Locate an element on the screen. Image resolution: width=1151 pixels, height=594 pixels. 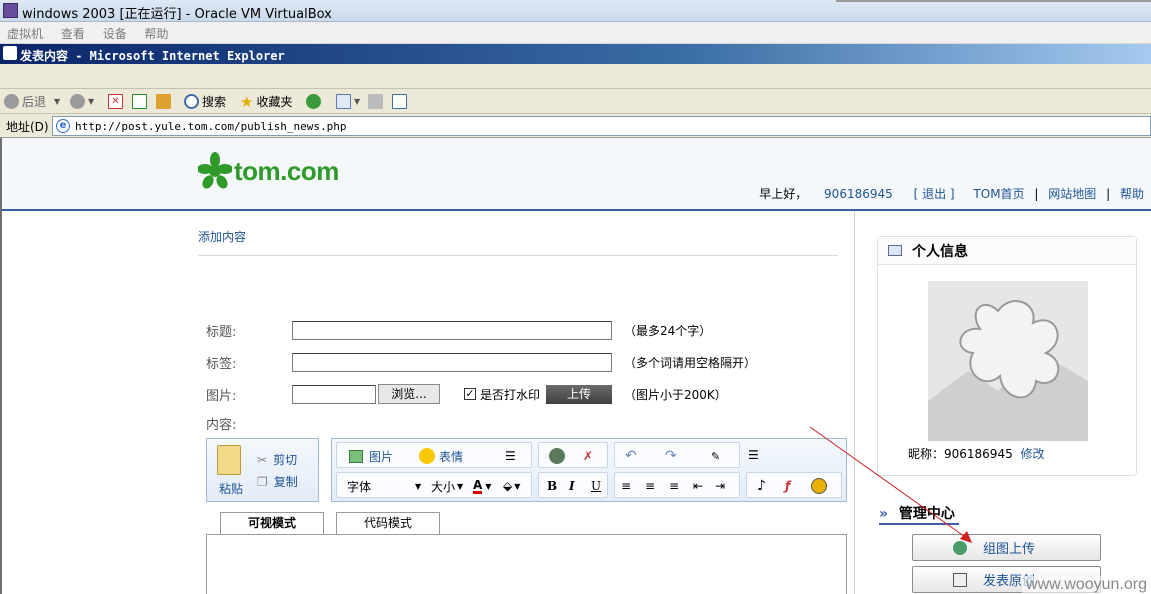
edit-button is located at coordinates (401, 101).